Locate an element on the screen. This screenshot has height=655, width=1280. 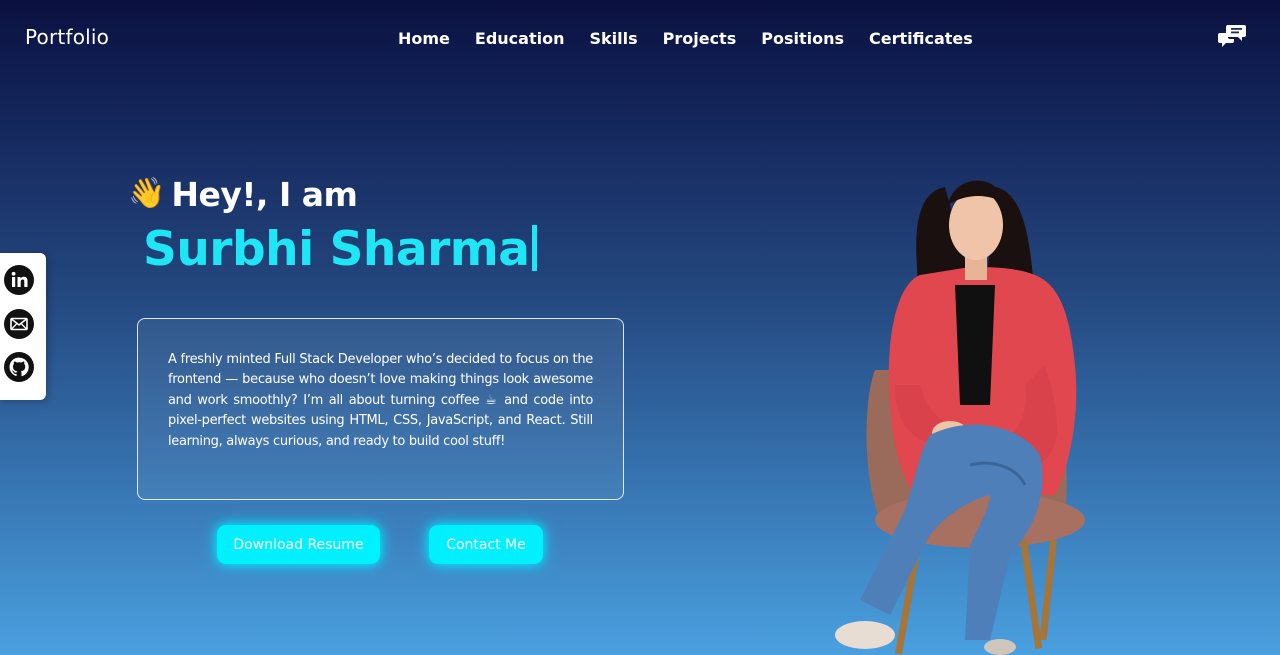
linkedin-icon is located at coordinates (19, 280).